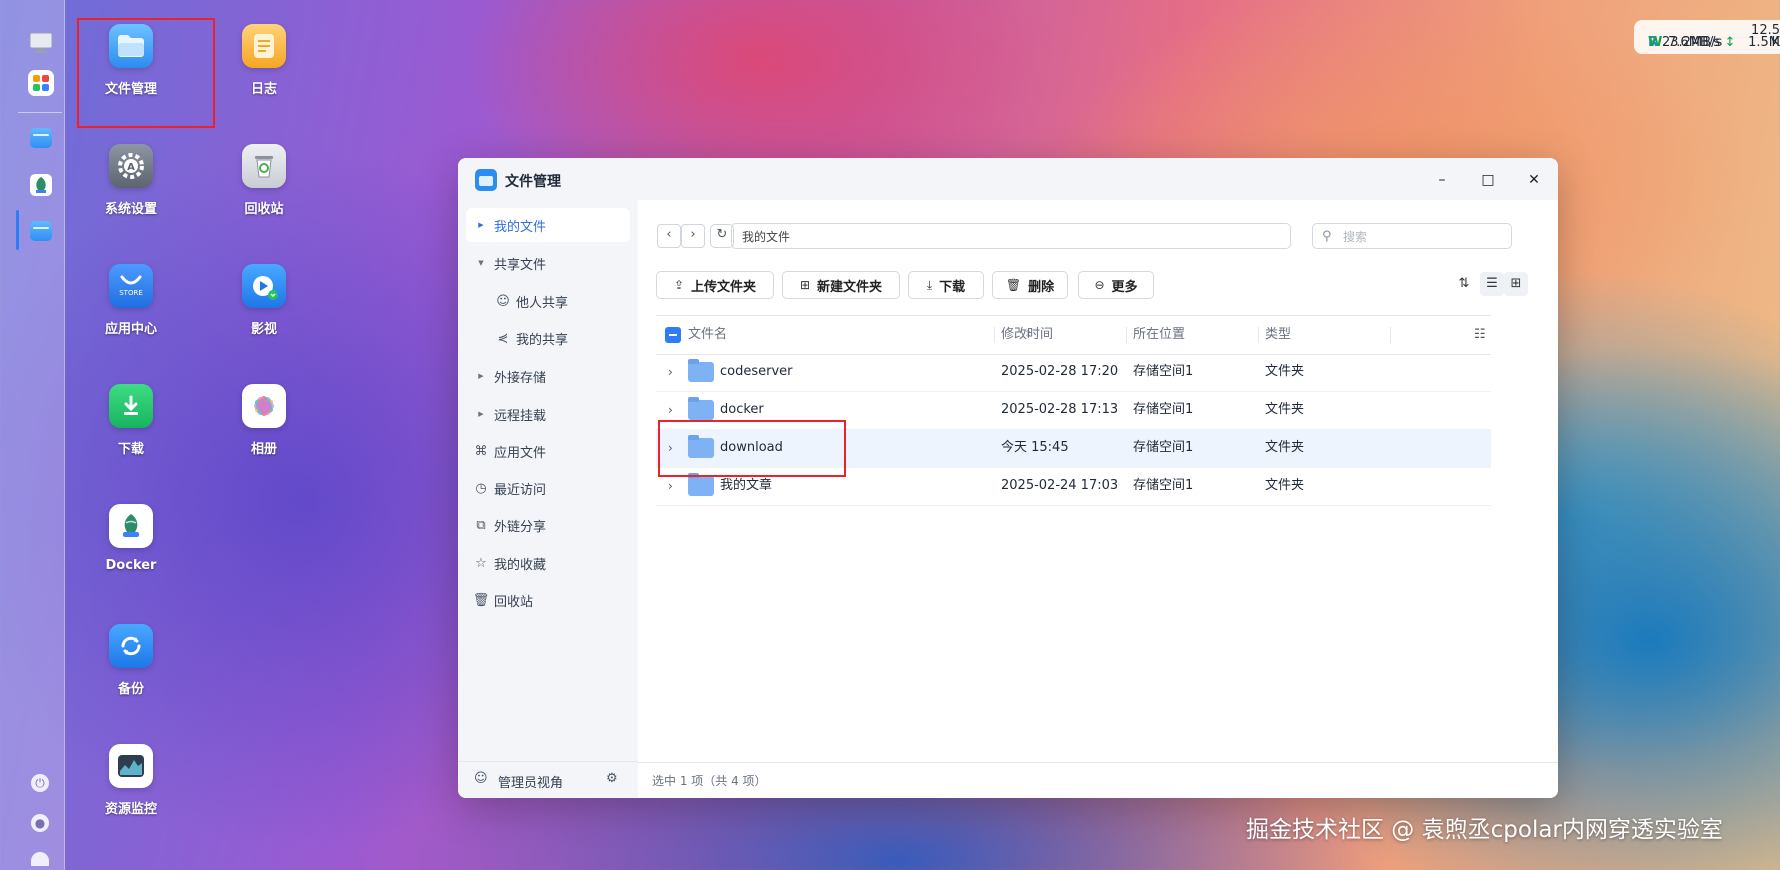  What do you see at coordinates (131, 565) in the screenshot?
I see `desktop-icon-label: Docker` at bounding box center [131, 565].